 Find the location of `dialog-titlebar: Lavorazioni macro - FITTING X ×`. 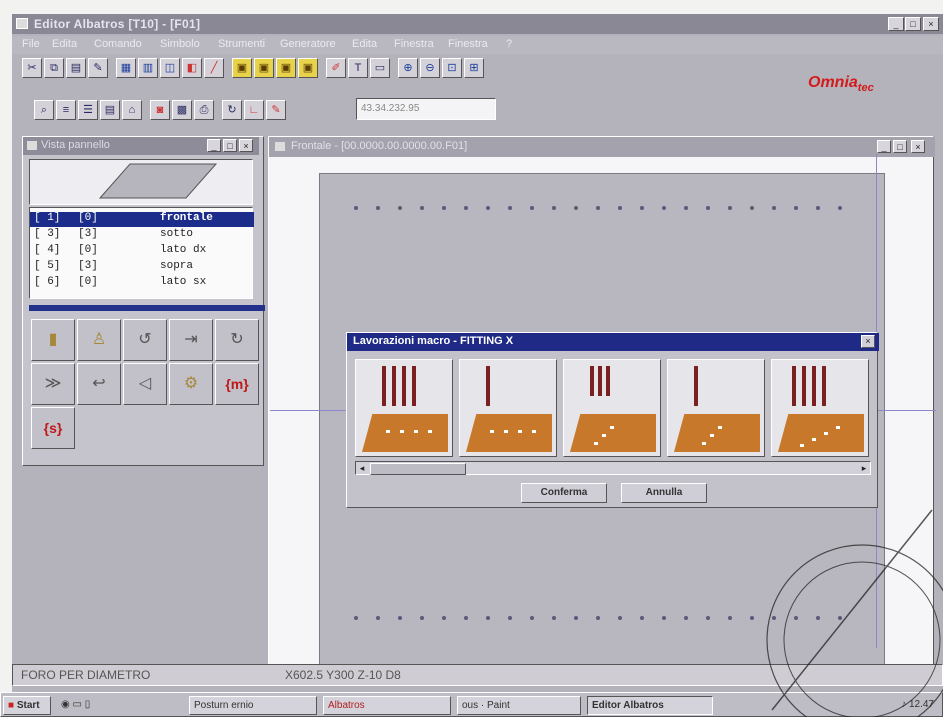

dialog-titlebar: Lavorazioni macro - FITTING X × is located at coordinates (613, 342).